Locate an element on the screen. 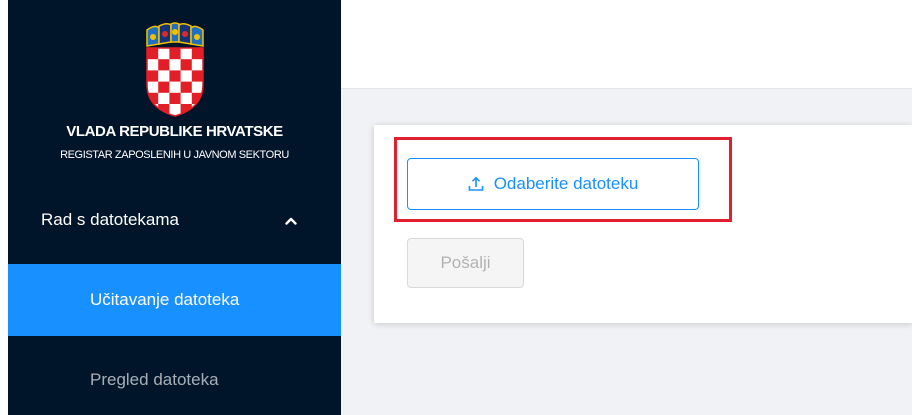 The image size is (912, 415). government-title: VLADA REPUBLIKE HRVATSKE is located at coordinates (174, 131).